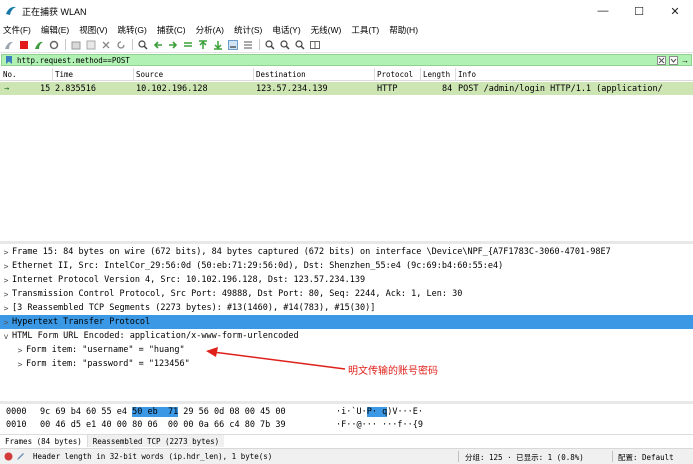 This screenshot has width=693, height=464. I want to click on status-profile: 配置: Default, so click(646, 457).